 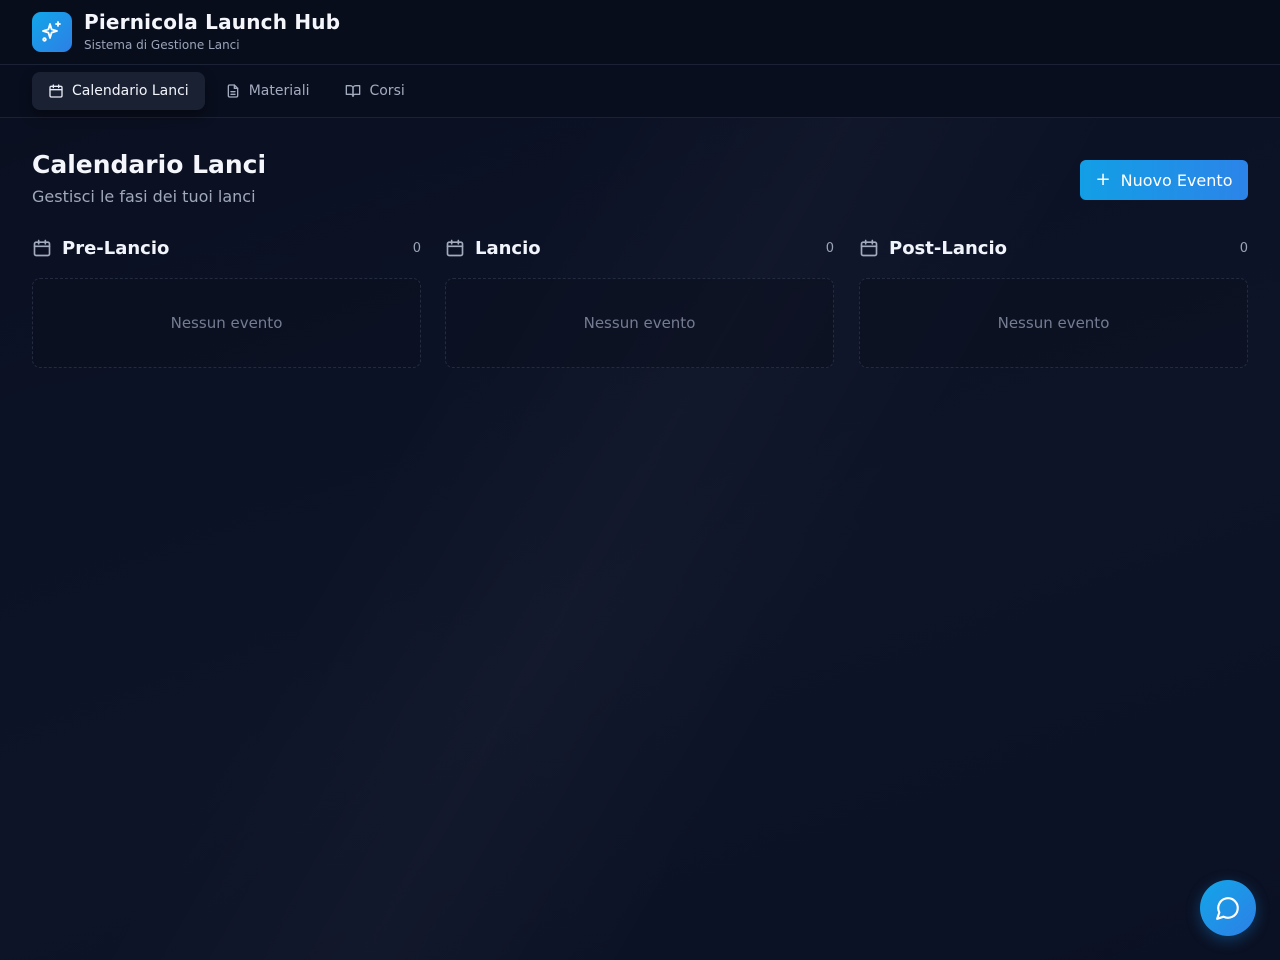 What do you see at coordinates (149, 164) in the screenshot?
I see `page-title: Calendario Lanci` at bounding box center [149, 164].